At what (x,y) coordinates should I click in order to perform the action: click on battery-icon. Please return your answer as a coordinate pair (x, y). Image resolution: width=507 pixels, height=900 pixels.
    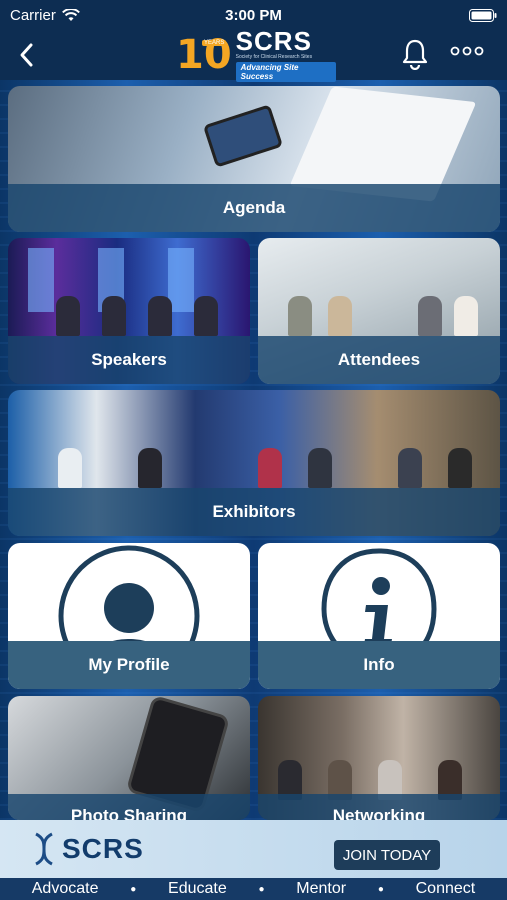
    Looking at the image, I should click on (483, 15).